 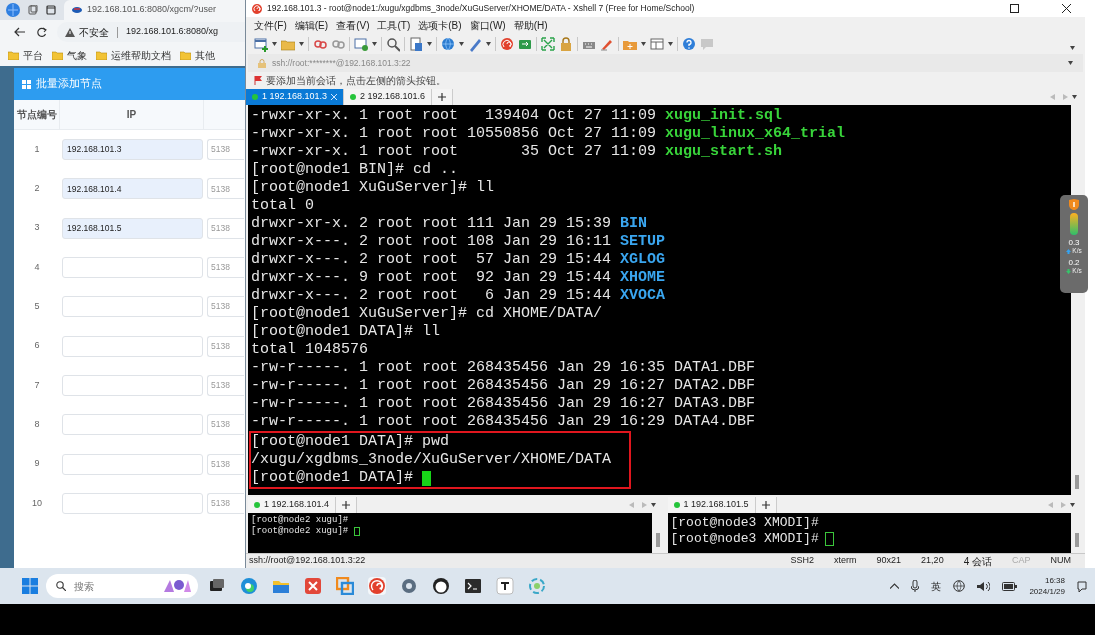 What do you see at coordinates (643, 278) in the screenshot?
I see `file-name: XHOME` at bounding box center [643, 278].